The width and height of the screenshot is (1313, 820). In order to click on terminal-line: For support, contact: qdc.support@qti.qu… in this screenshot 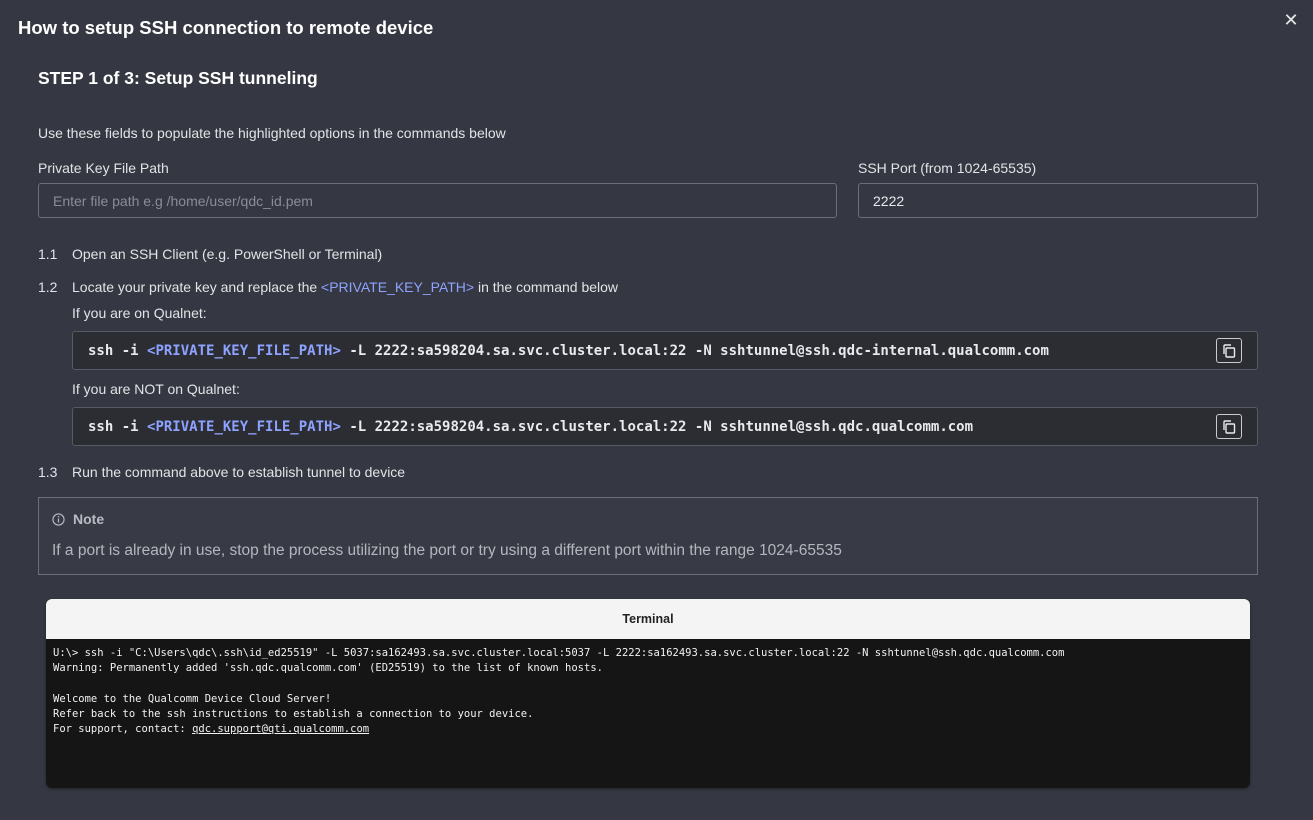, I will do `click(648, 729)`.